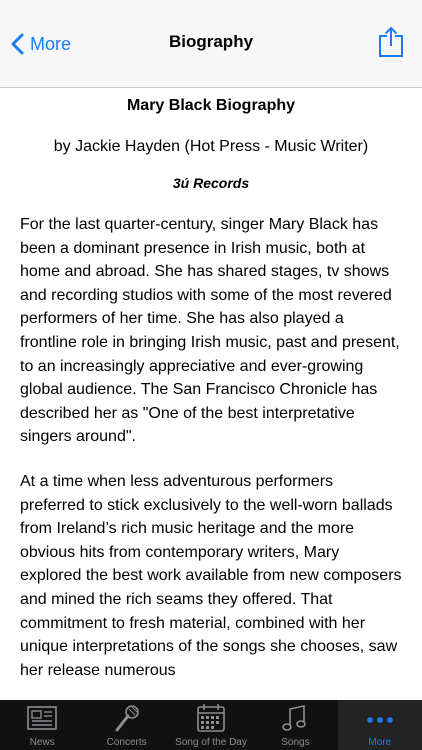  I want to click on tab-label: More, so click(380, 742).